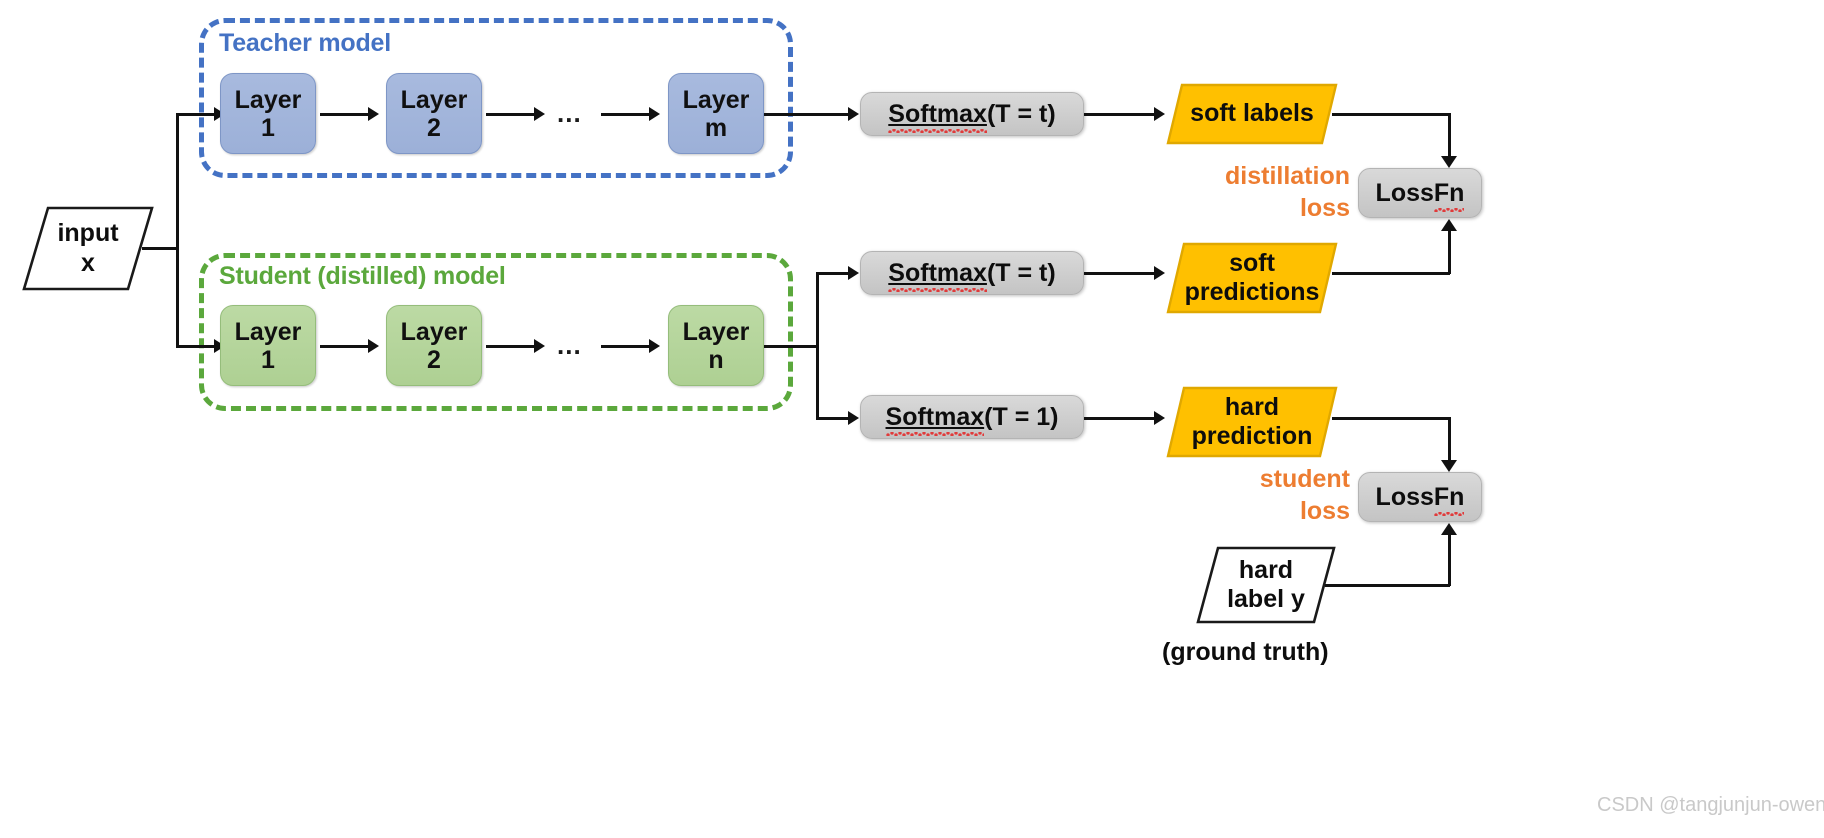 This screenshot has height=838, width=1824. What do you see at coordinates (1387, 585) in the screenshot?
I see `hard-label-to-loss-line` at bounding box center [1387, 585].